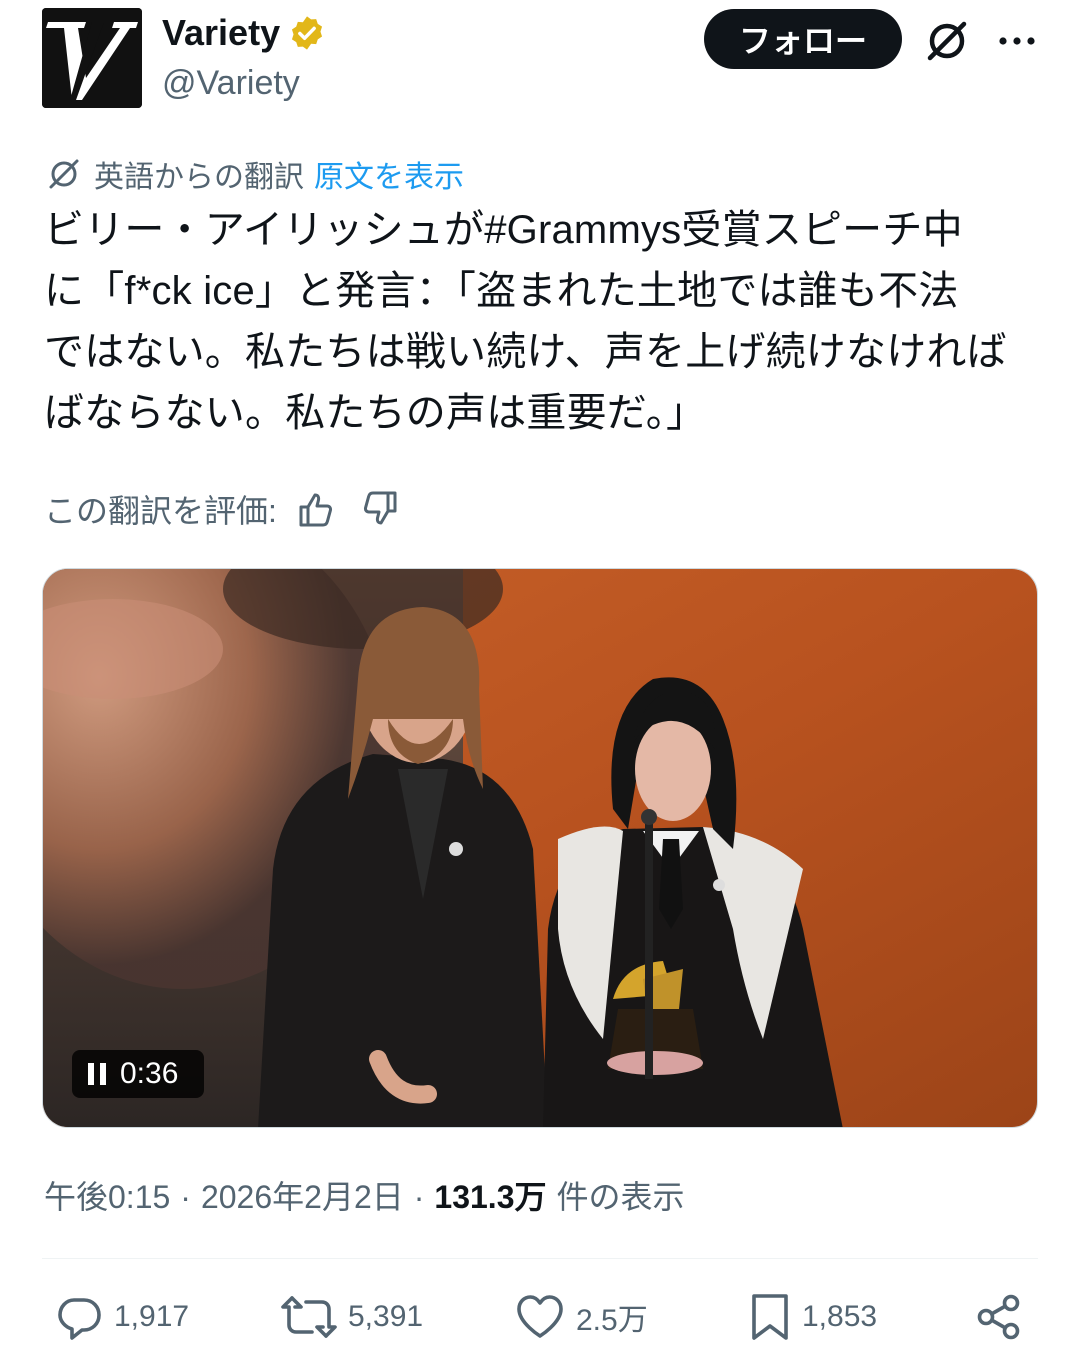 The image size is (1080, 1369). I want to click on translate-grok-icon, so click(64, 174).